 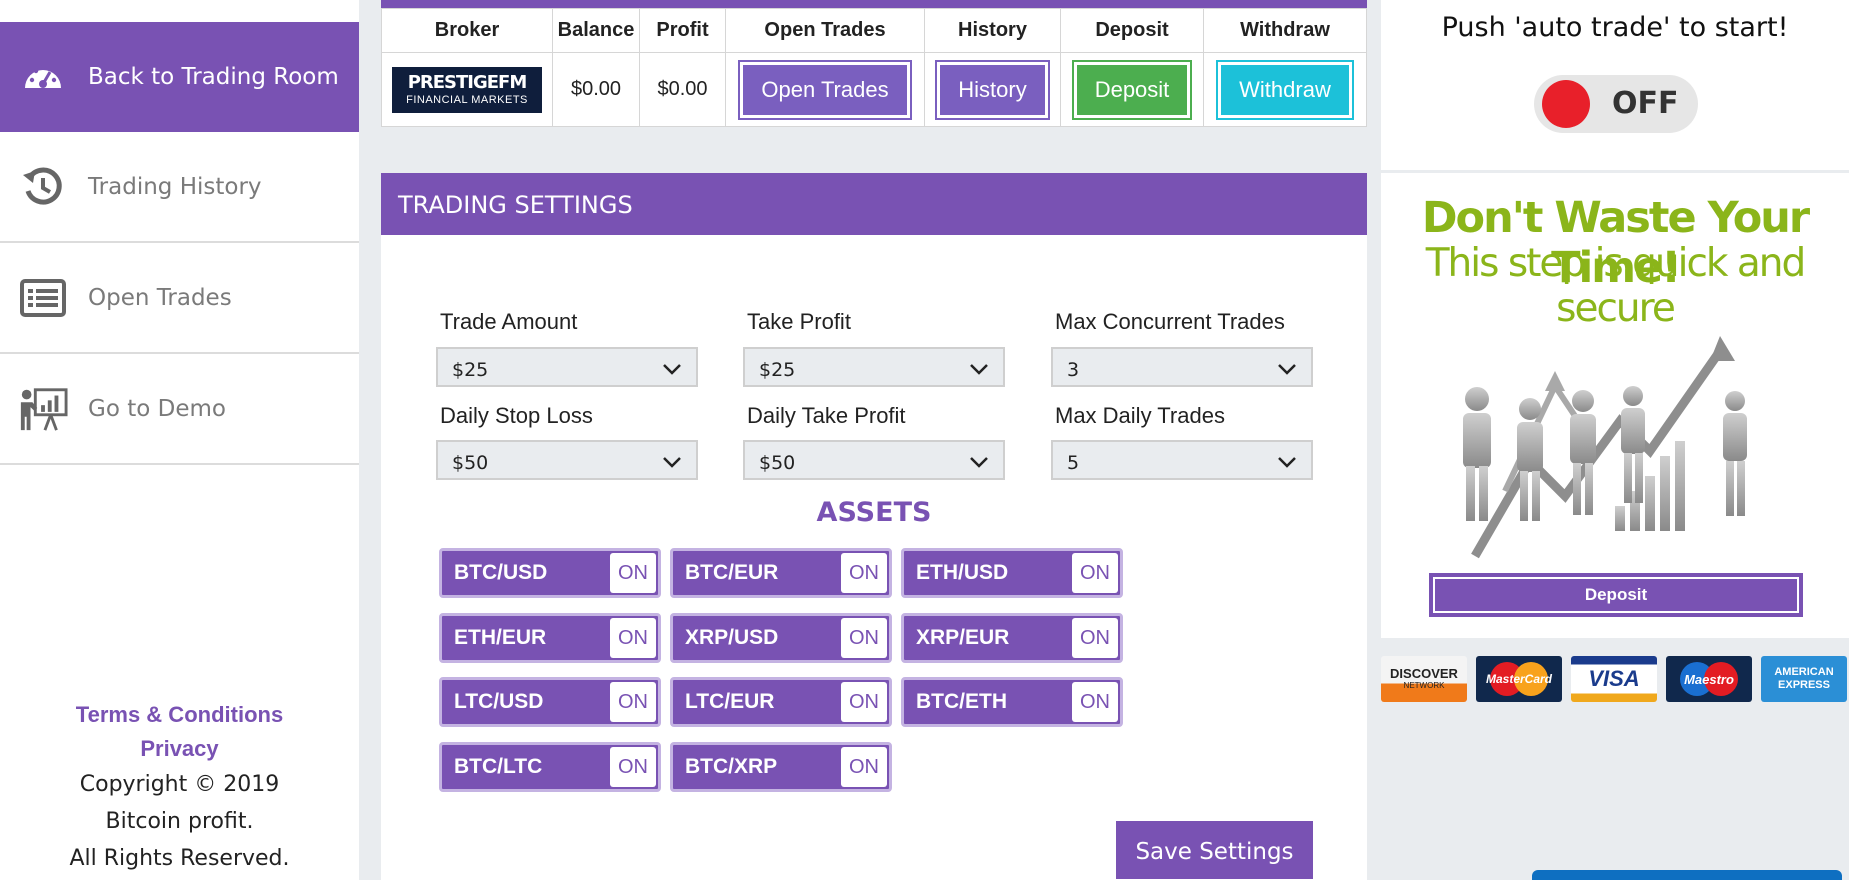 I want to click on auto-trade-toggle: OFF, so click(x=1616, y=104).